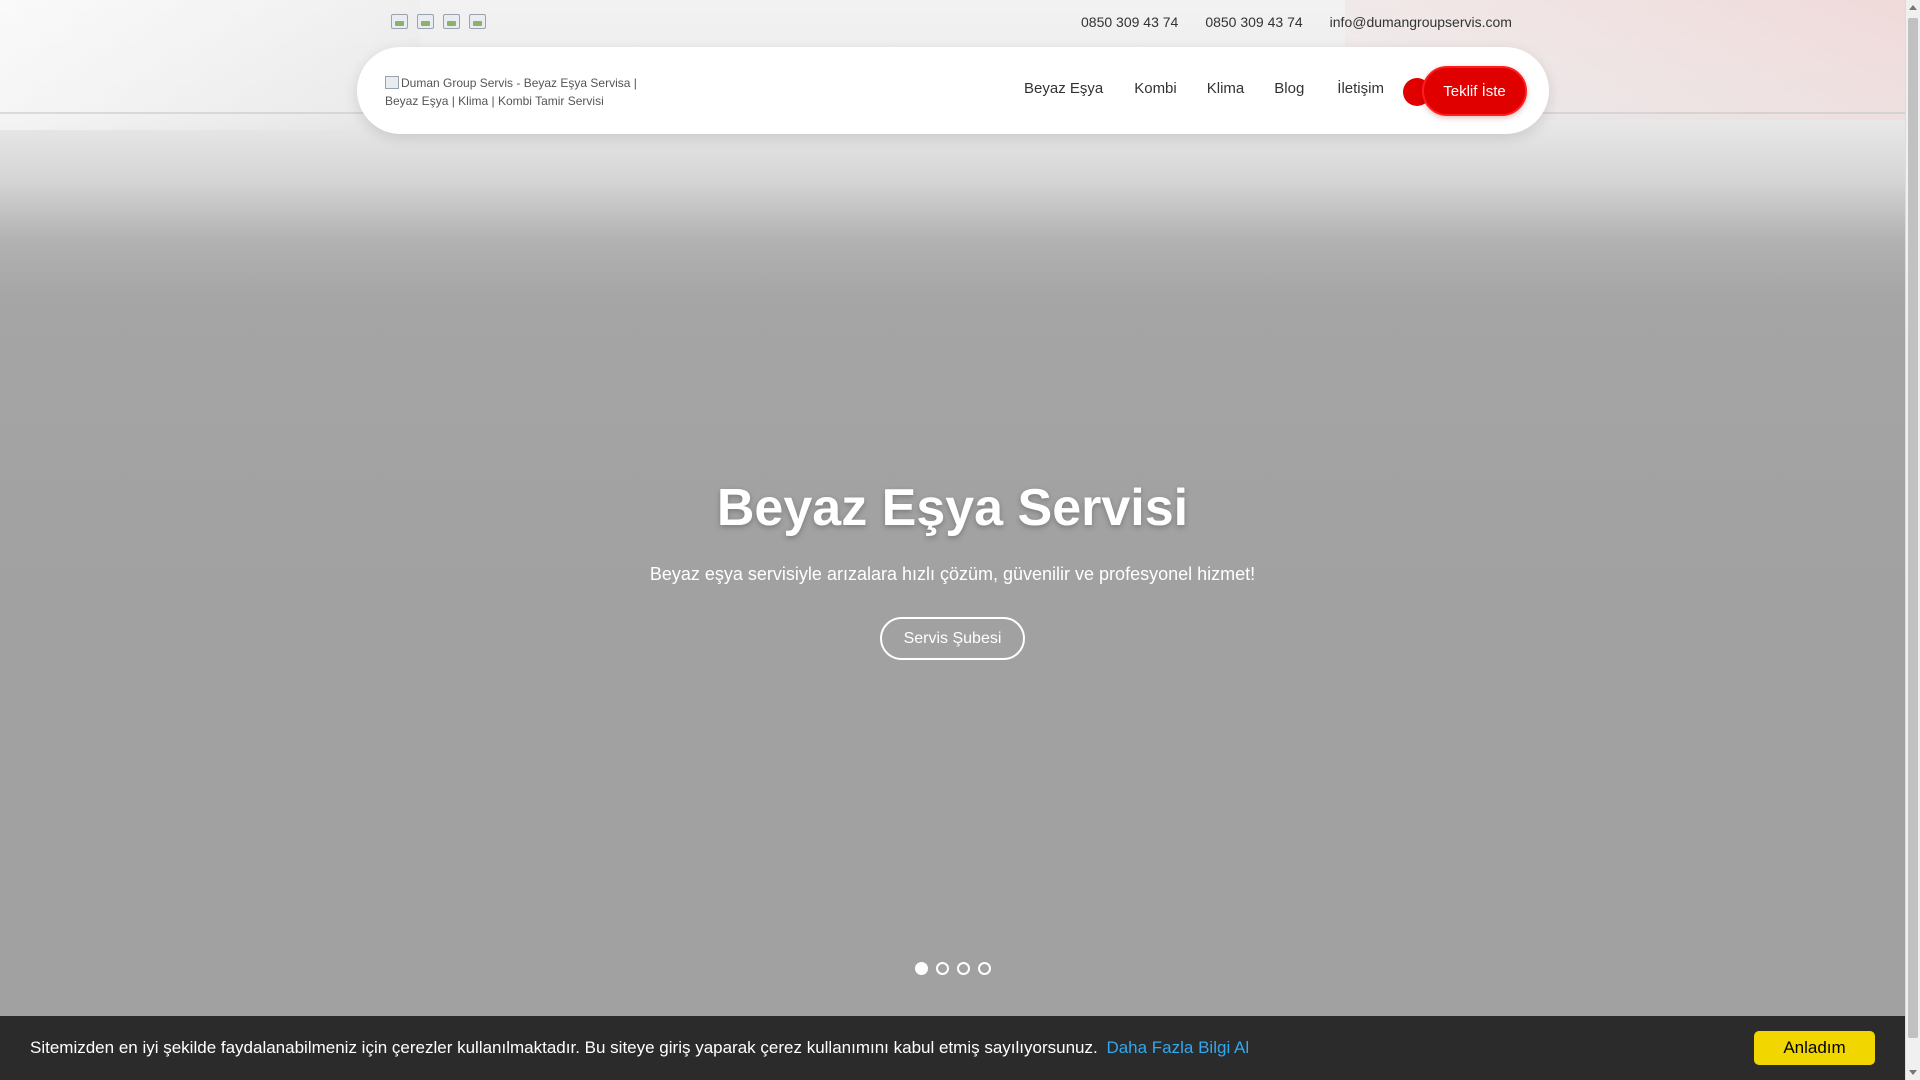 The width and height of the screenshot is (1920, 1080). What do you see at coordinates (1177, 1047) in the screenshot?
I see `cookie-more-info-link: Daha Fazla Bilgi Al` at bounding box center [1177, 1047].